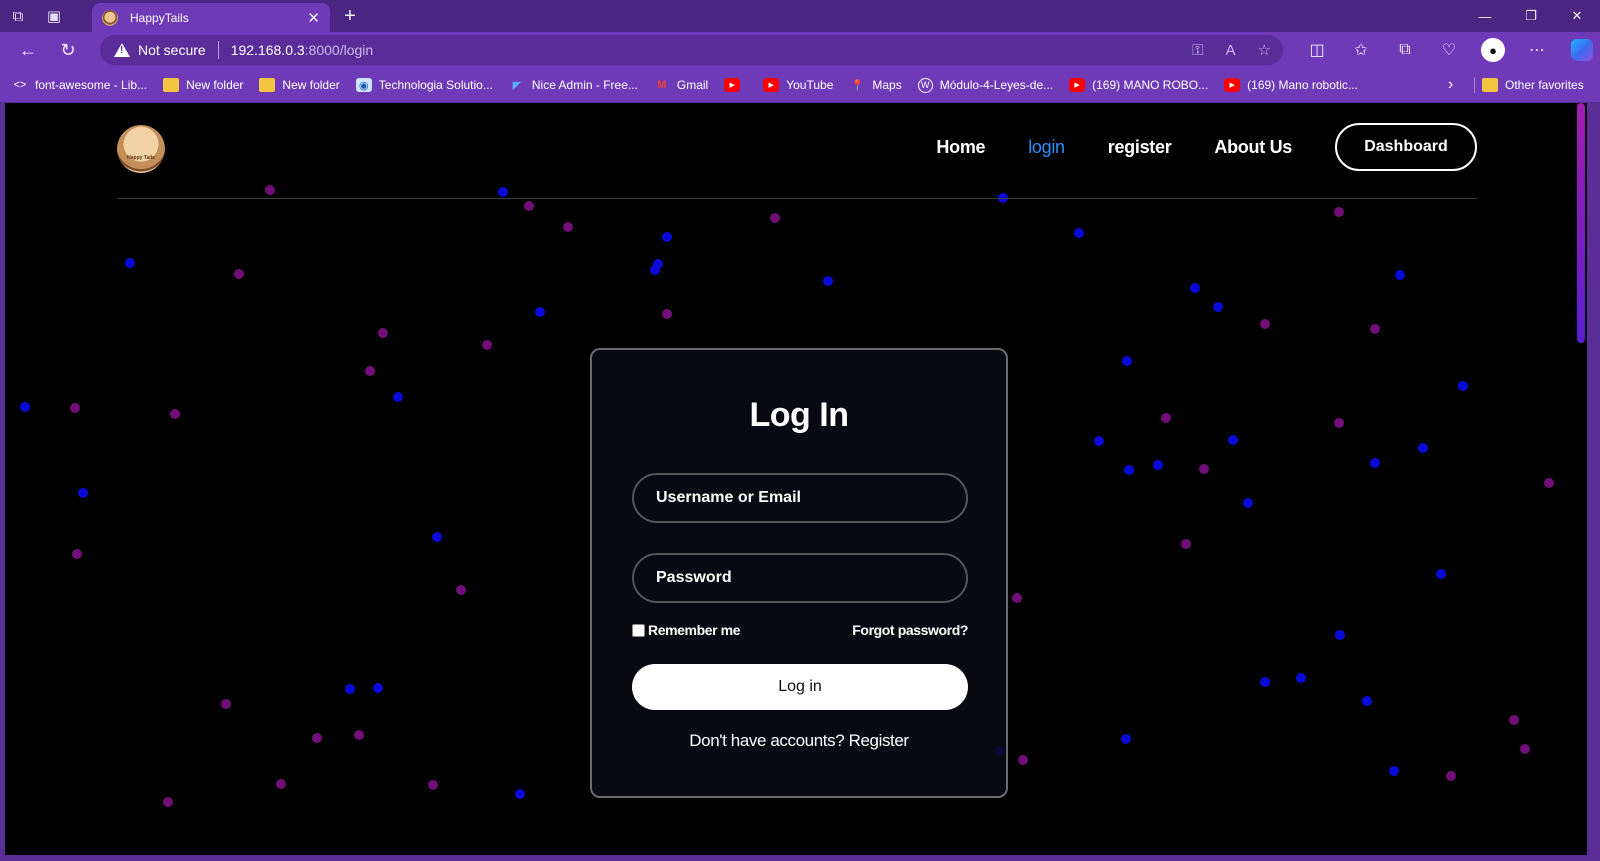 The width and height of the screenshot is (1600, 861). I want to click on browser-tools: ◫ ✩ ⧉ ♡ ● ⋯, so click(1444, 50).